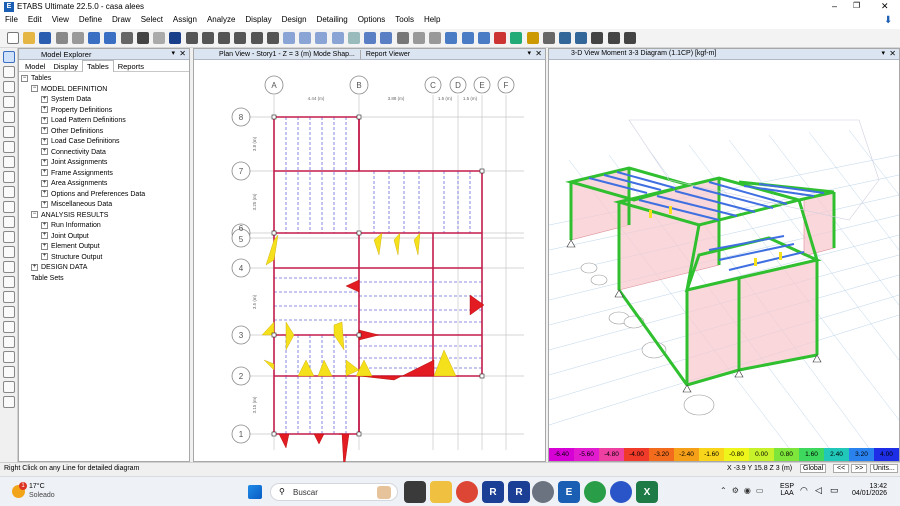 The height and width of the screenshot is (506, 900). What do you see at coordinates (9, 357) in the screenshot?
I see `draw-wall-line-icon` at bounding box center [9, 357].